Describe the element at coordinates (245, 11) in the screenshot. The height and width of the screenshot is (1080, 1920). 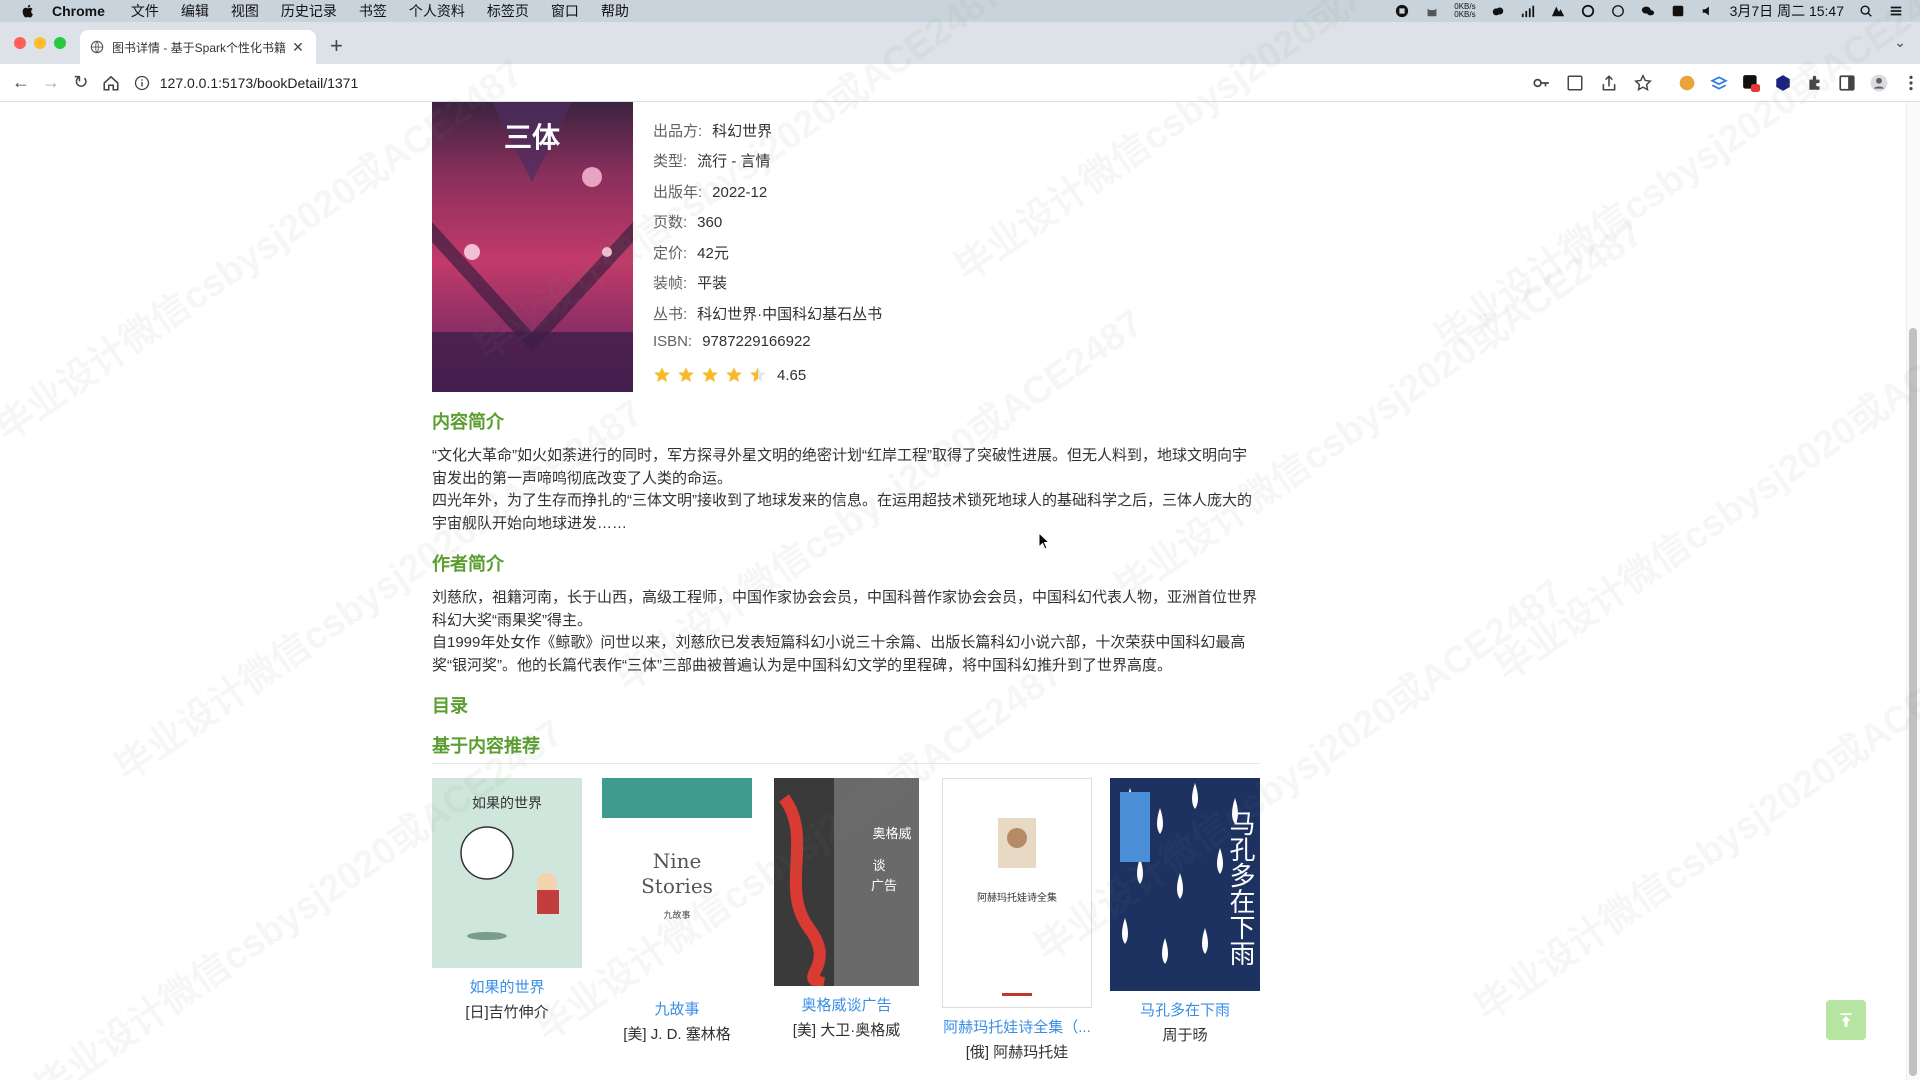
I see `menu-view: 视图` at that location.